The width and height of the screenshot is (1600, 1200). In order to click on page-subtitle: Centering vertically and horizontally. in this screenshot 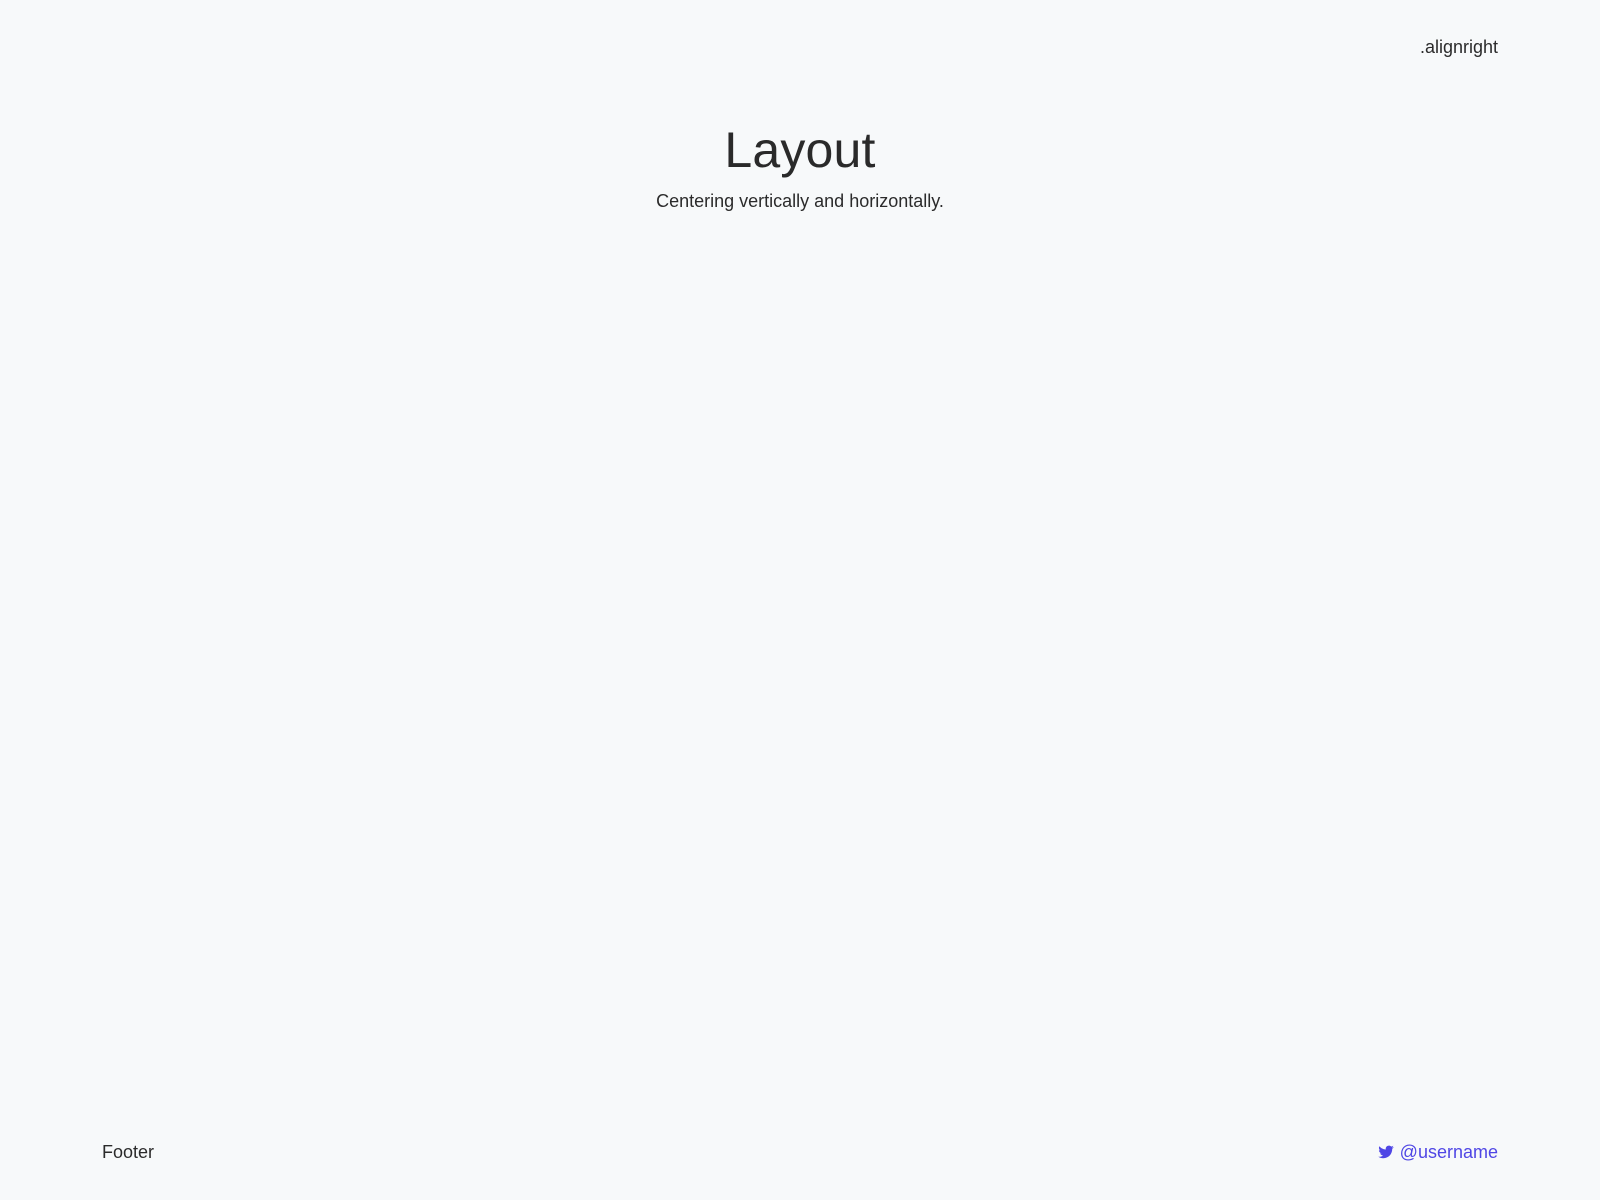, I will do `click(800, 201)`.